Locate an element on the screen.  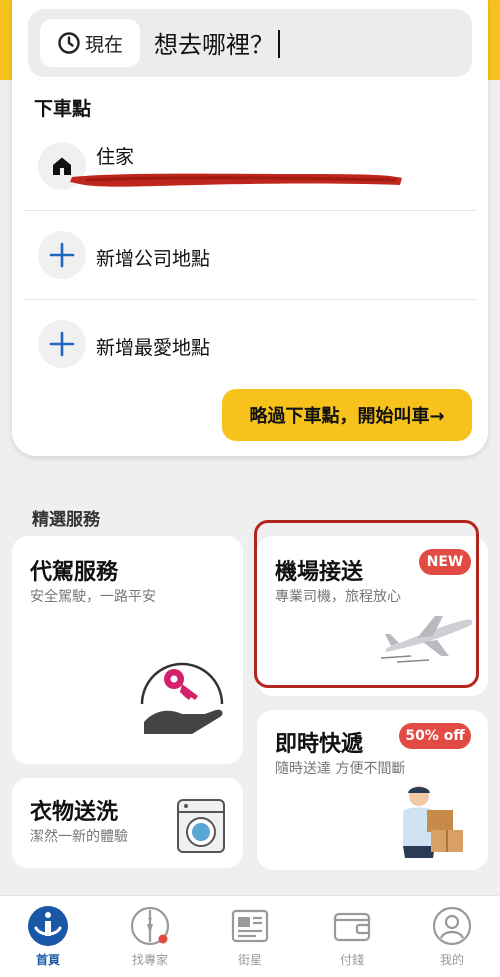
nav-home-label: 首頁 is located at coordinates (47, 960).